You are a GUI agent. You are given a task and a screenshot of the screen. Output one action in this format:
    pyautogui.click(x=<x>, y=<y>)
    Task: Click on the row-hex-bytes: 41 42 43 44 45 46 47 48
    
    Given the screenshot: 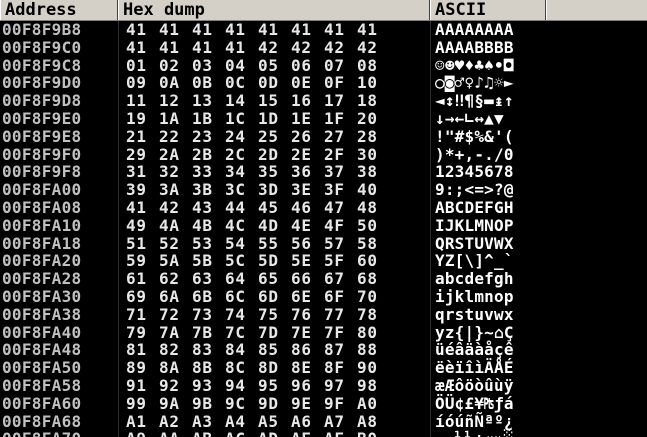 What is the action you would take?
    pyautogui.click(x=252, y=207)
    